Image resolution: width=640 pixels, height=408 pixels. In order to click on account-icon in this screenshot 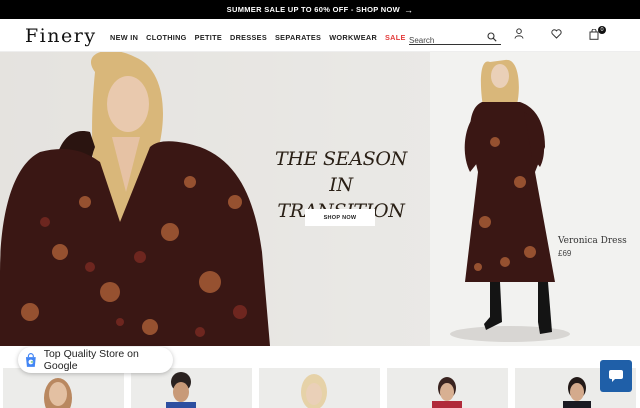, I will do `click(519, 33)`.